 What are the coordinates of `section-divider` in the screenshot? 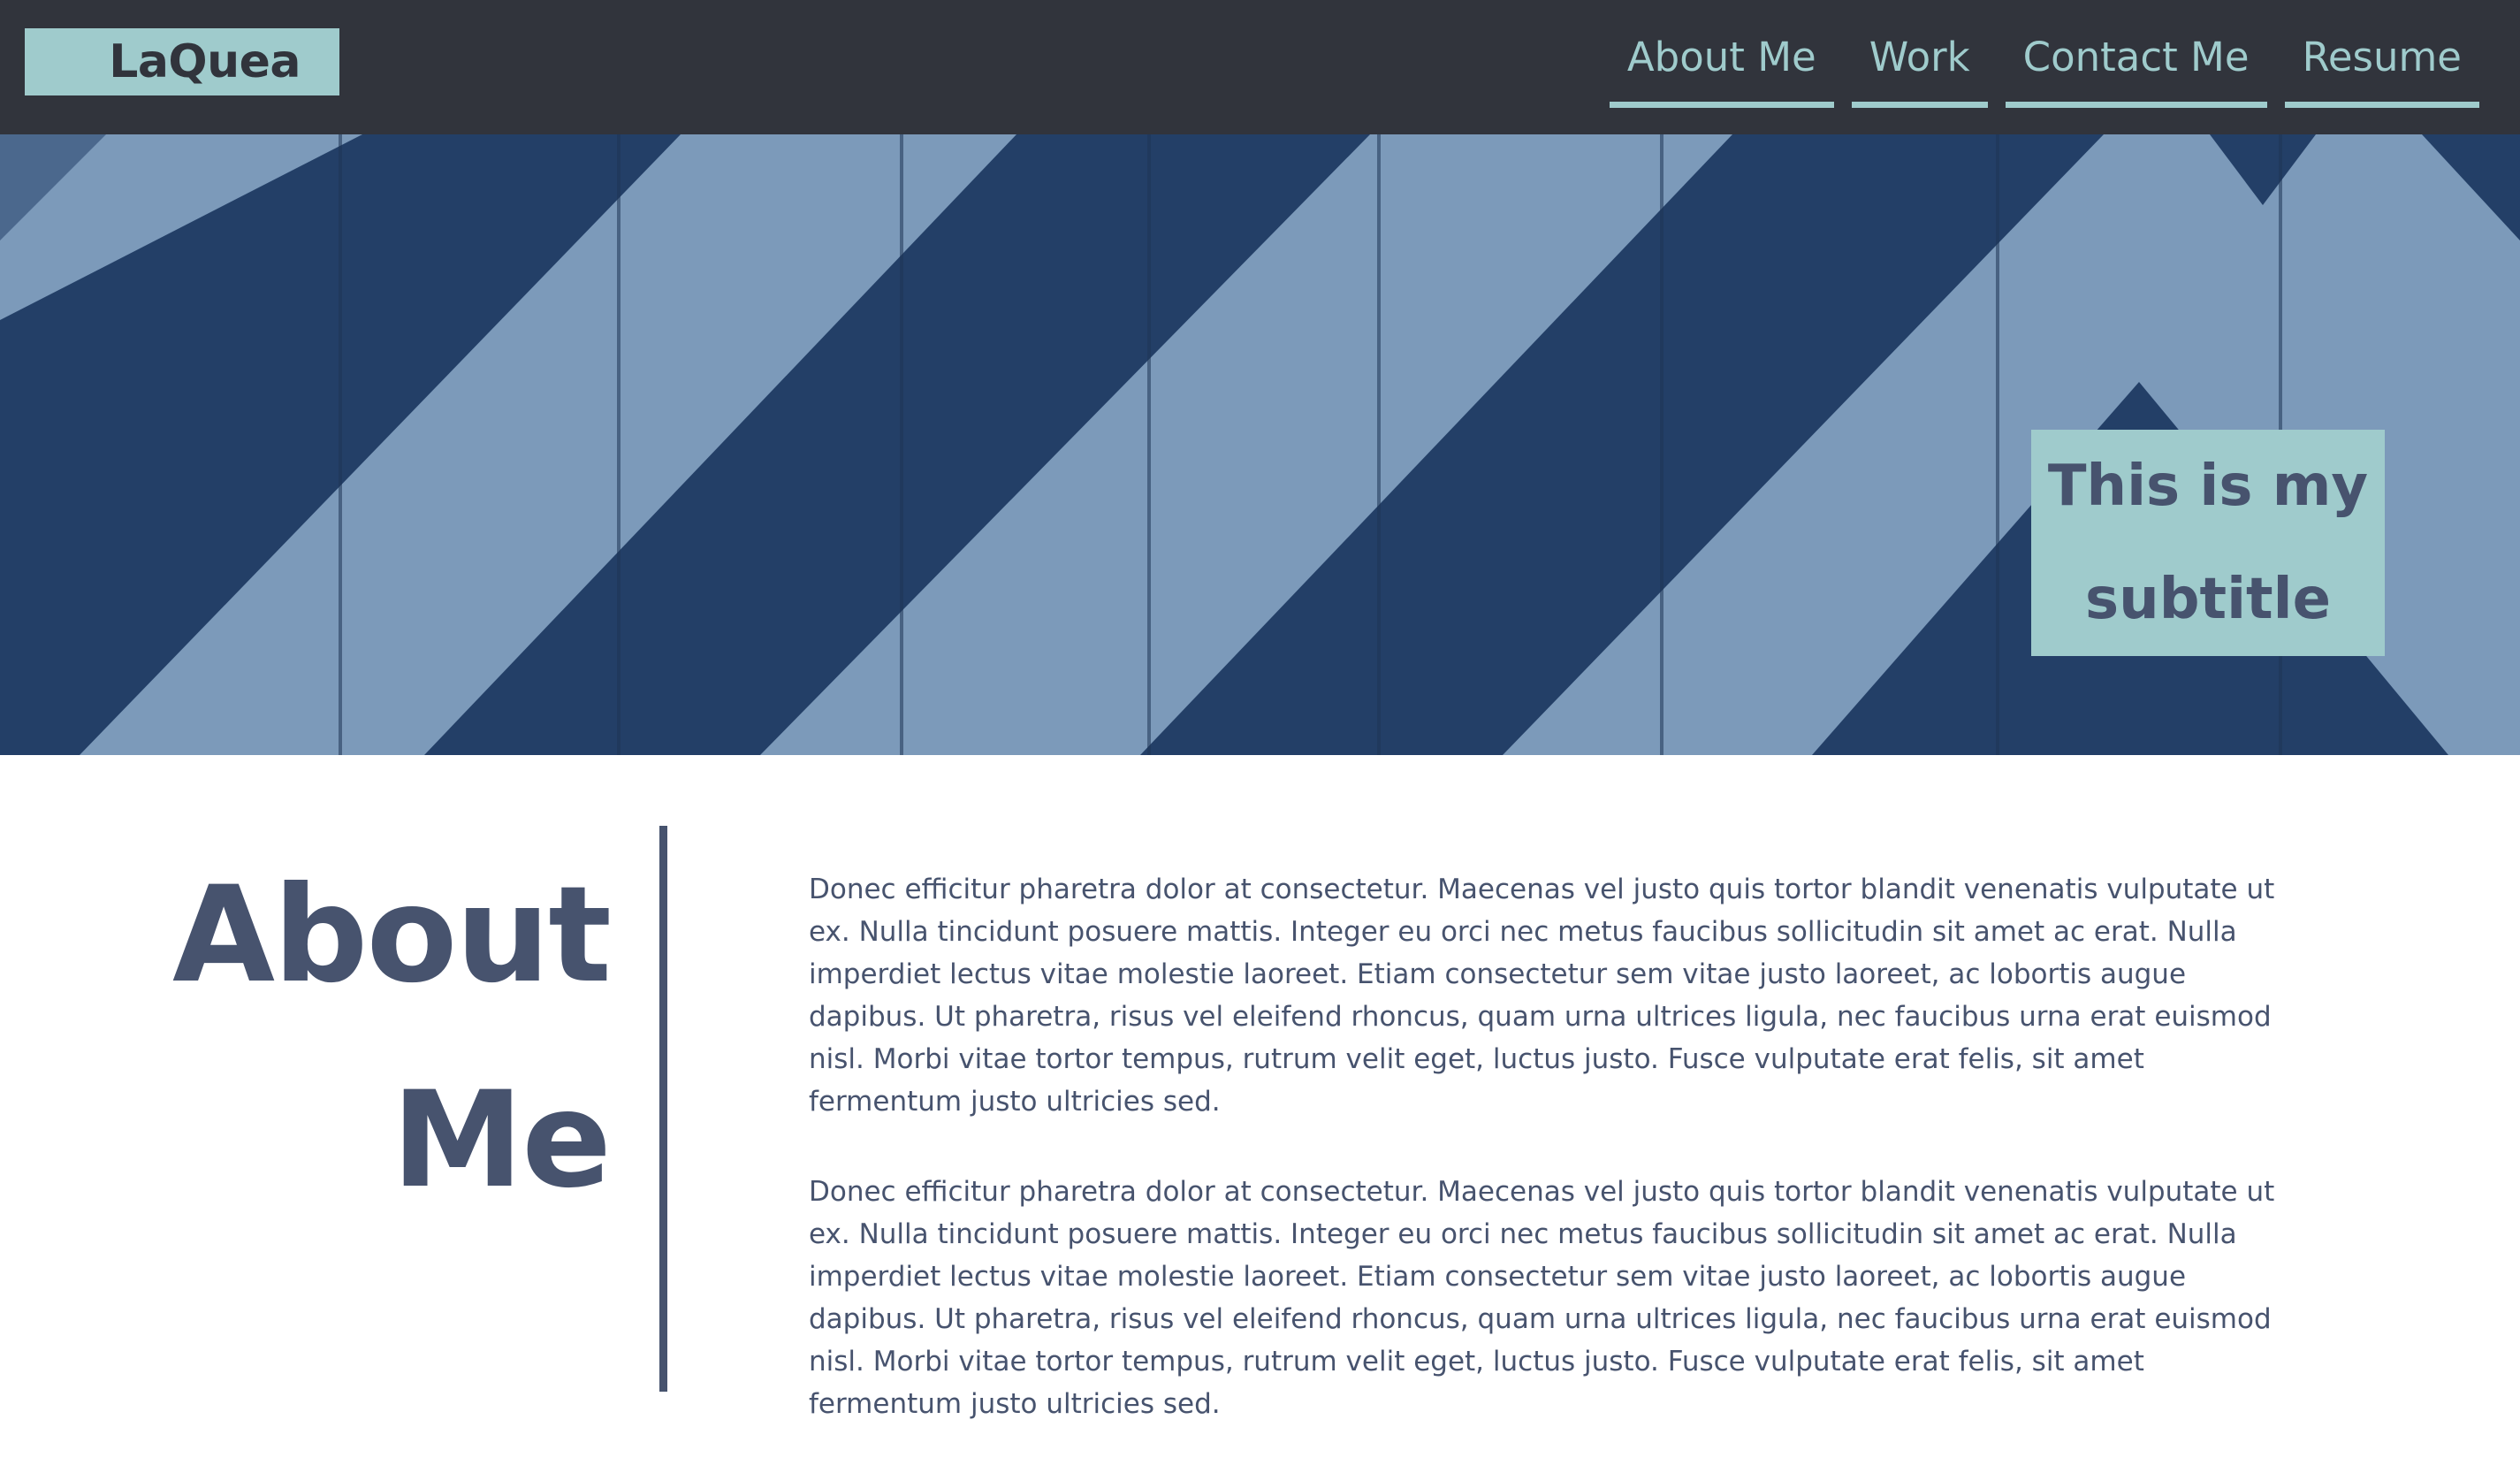 It's located at (663, 1109).